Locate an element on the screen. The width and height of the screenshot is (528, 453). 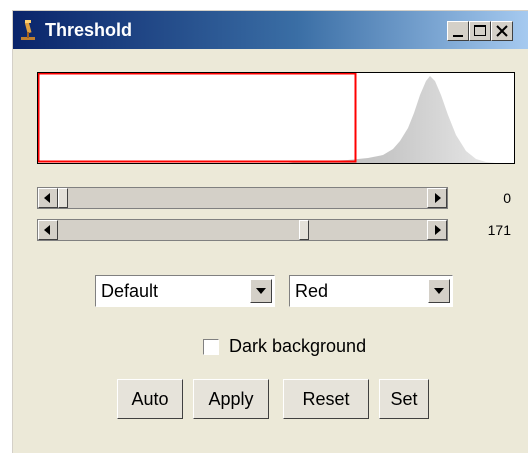
upper-slider-left-arrow is located at coordinates (48, 230).